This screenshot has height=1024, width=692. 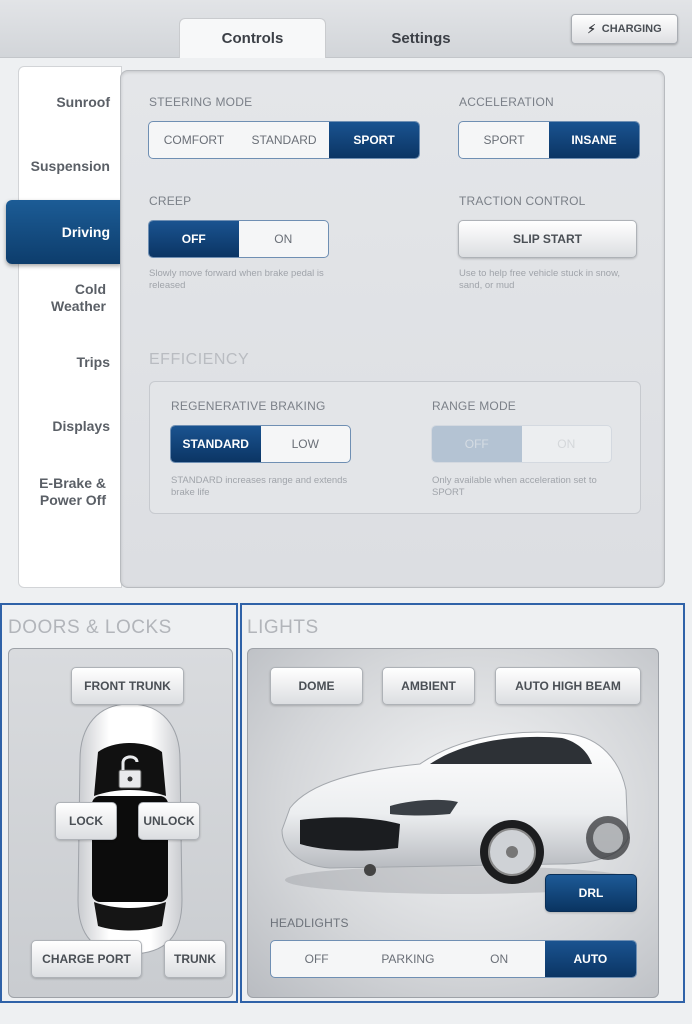 I want to click on creep-selector: OFF ON, so click(x=238, y=239).